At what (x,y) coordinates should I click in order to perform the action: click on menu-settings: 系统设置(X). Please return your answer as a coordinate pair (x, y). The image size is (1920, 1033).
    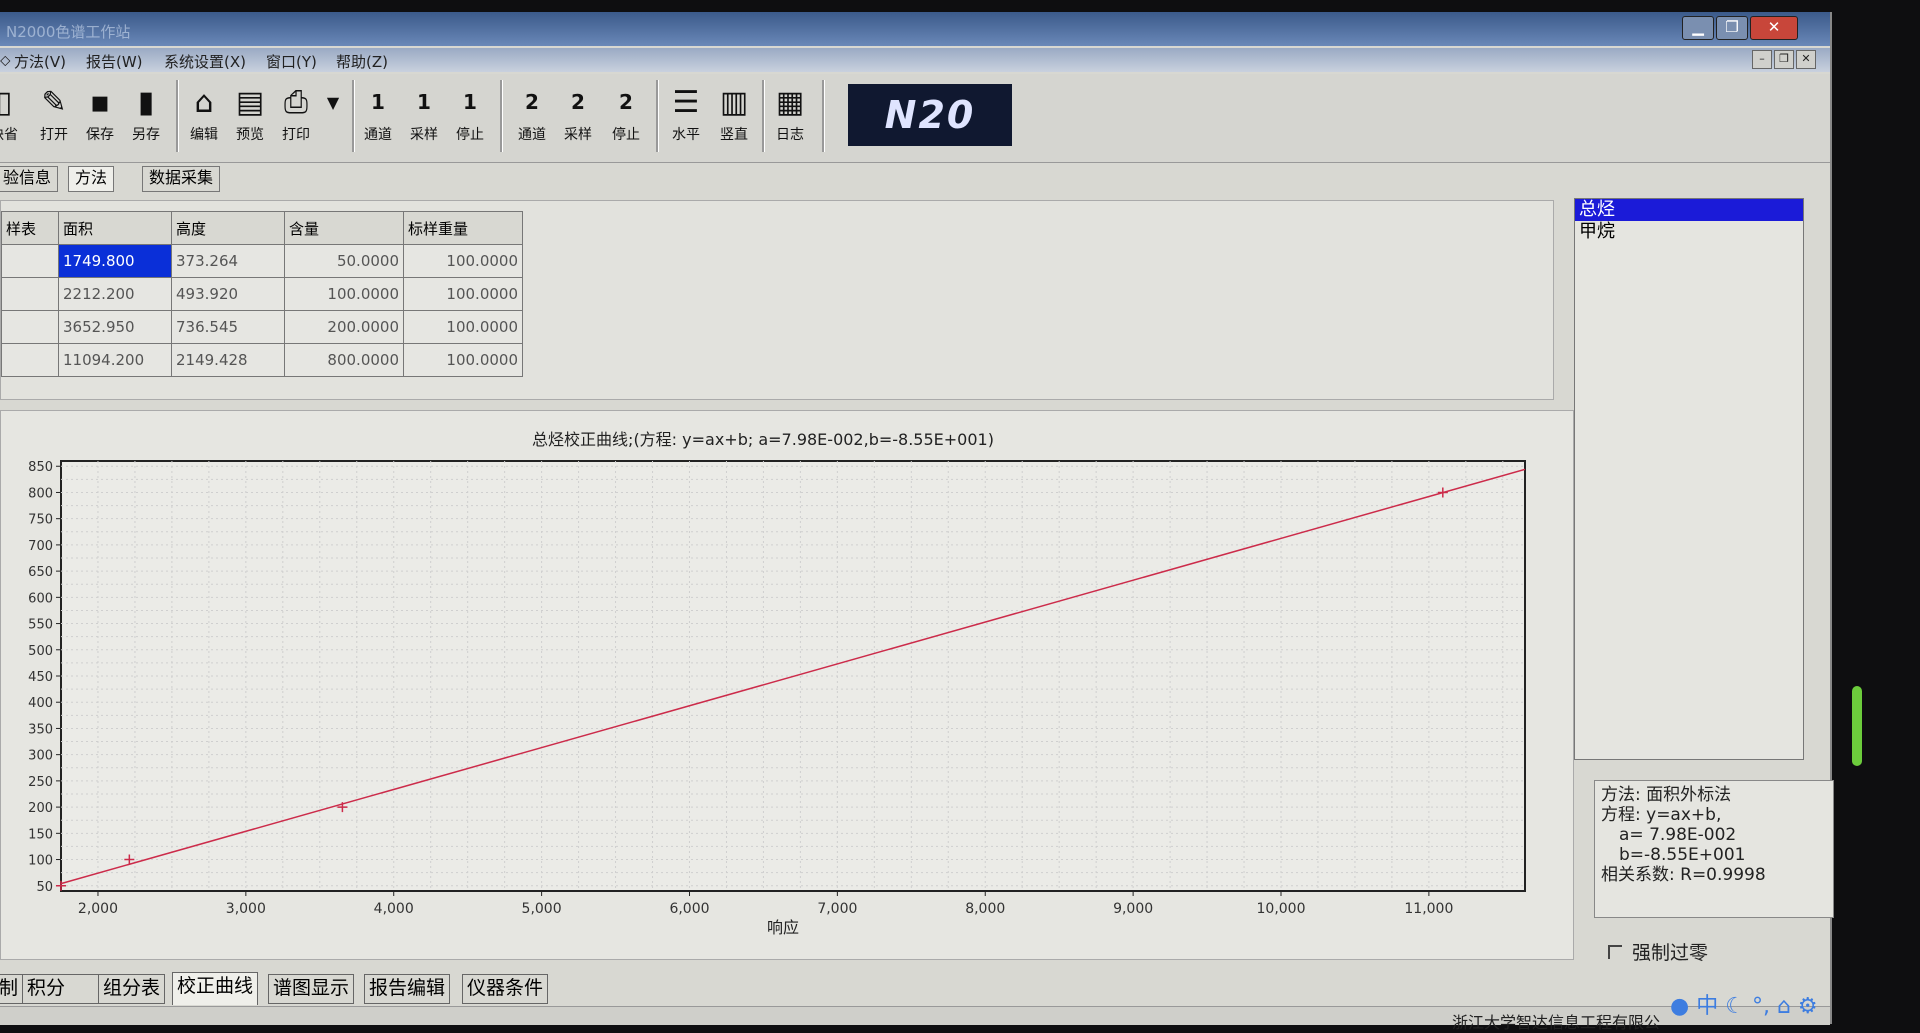
    Looking at the image, I should click on (205, 61).